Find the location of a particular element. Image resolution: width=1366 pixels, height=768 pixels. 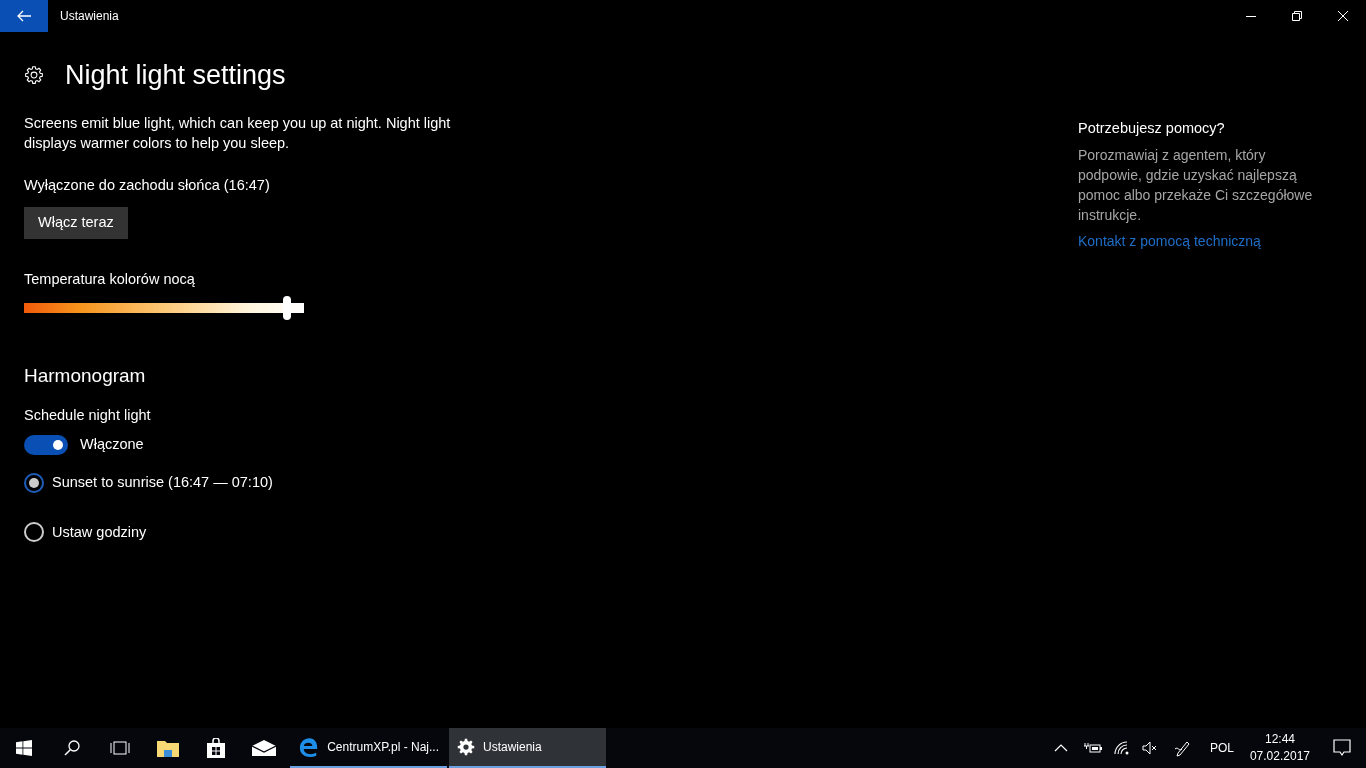

clock: 12:44 07.02.2017 is located at coordinates (1279, 748).